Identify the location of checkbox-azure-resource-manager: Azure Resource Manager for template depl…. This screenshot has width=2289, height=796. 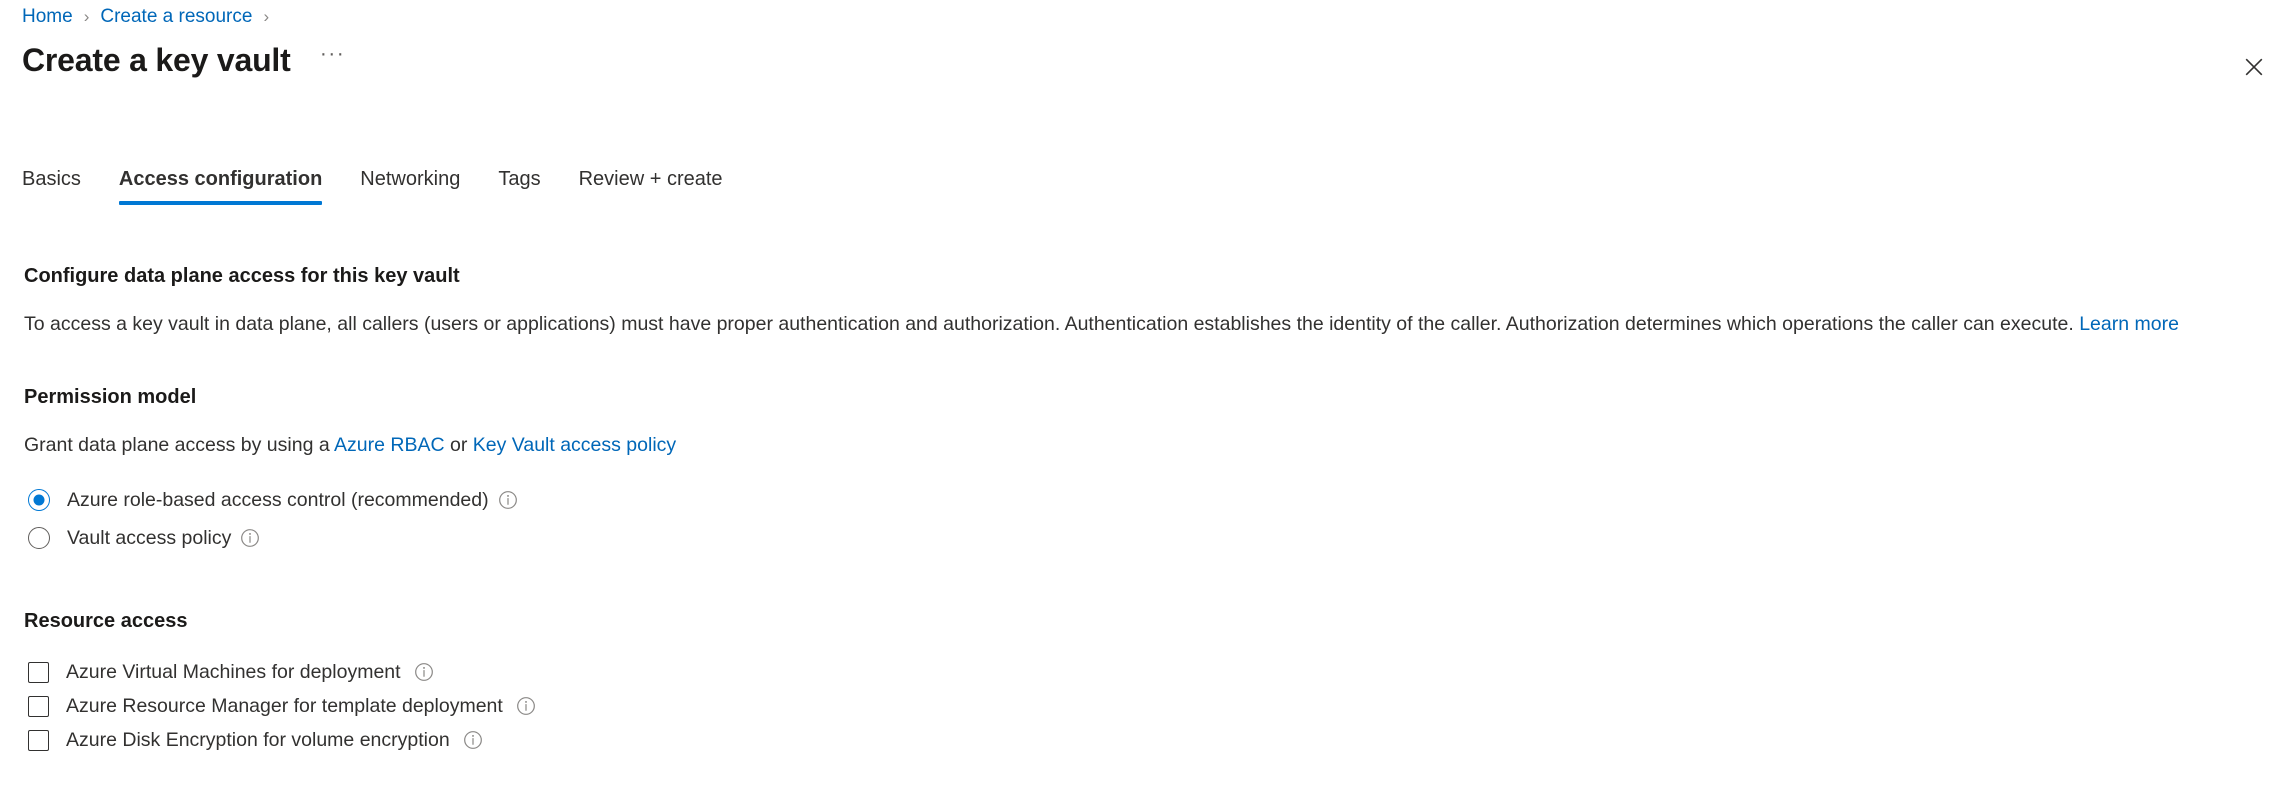
(280, 706).